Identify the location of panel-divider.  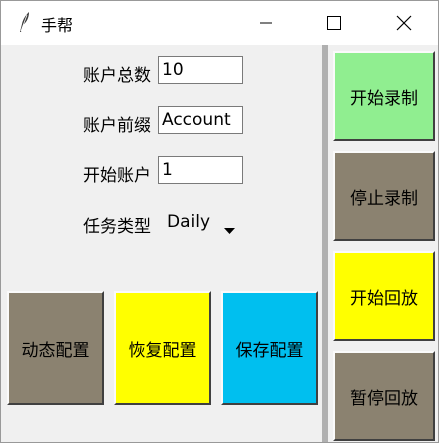
(325, 243).